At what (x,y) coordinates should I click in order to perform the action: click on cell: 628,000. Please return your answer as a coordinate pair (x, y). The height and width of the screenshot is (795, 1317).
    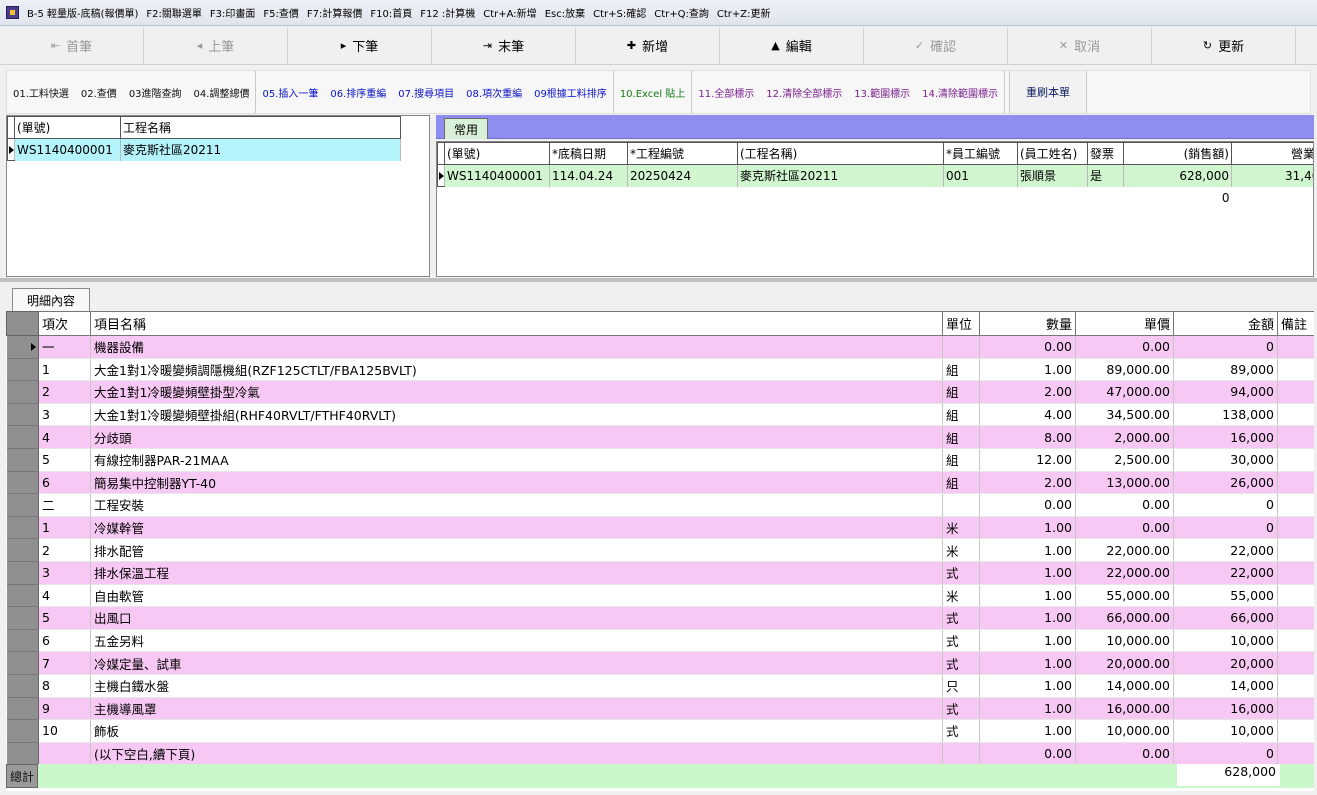
    Looking at the image, I should click on (1177, 175).